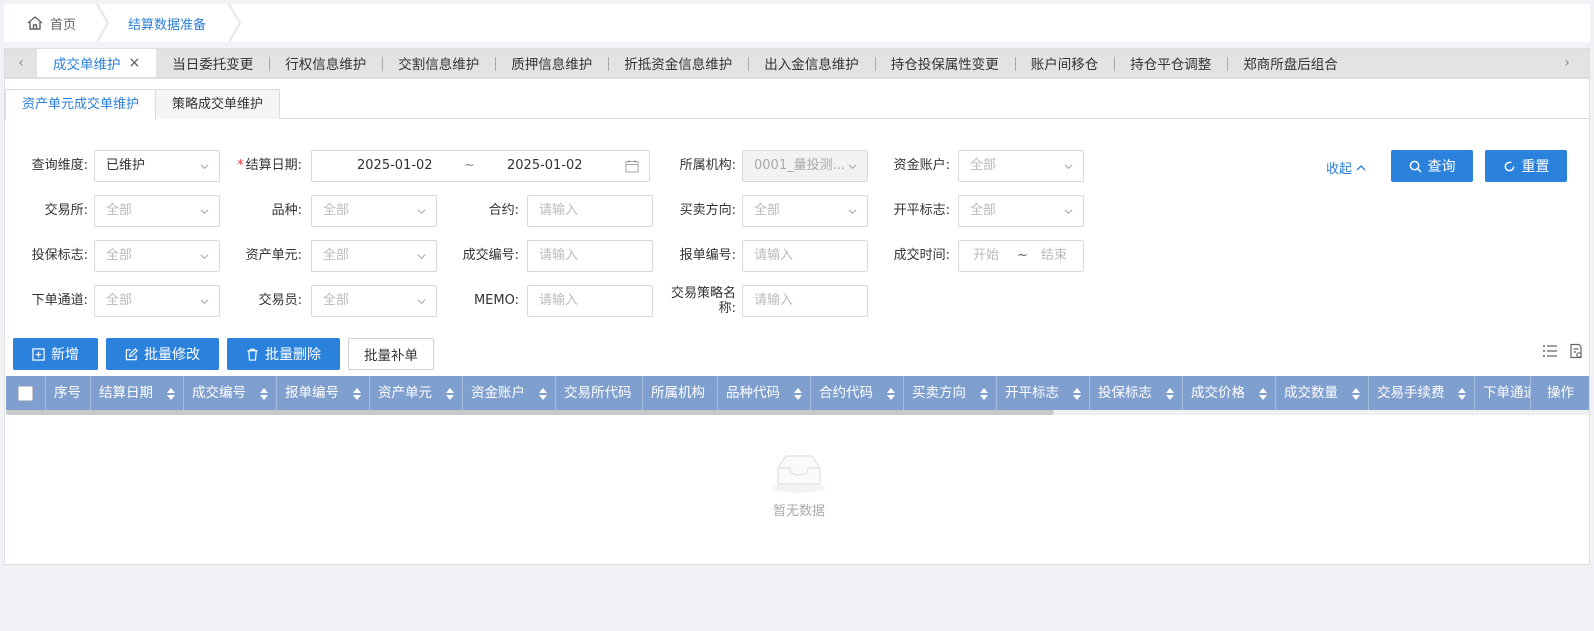  What do you see at coordinates (25, 393) in the screenshot?
I see `select-all-checkbox` at bounding box center [25, 393].